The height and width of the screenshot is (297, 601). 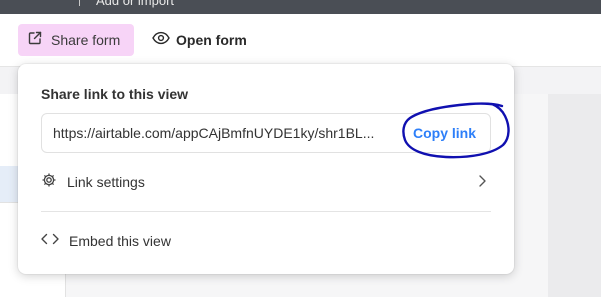 What do you see at coordinates (79, 3) in the screenshot?
I see `topbar-separator` at bounding box center [79, 3].